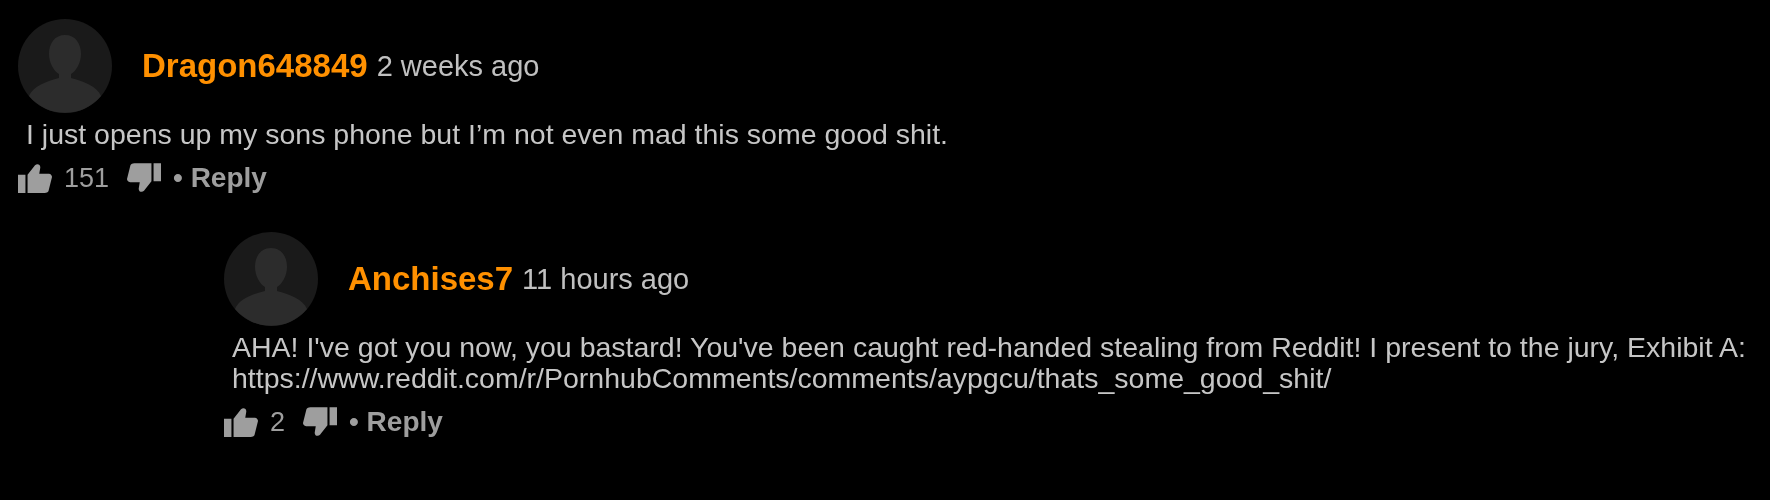 Image resolution: width=1770 pixels, height=500 pixels. What do you see at coordinates (606, 279) in the screenshot?
I see `timestamp: 11 hours ago` at bounding box center [606, 279].